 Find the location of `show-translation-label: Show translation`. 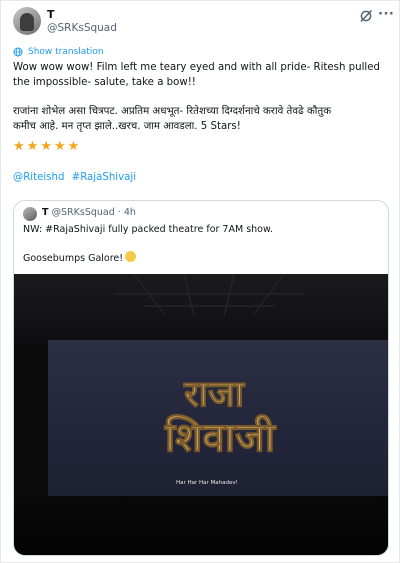

show-translation-label: Show translation is located at coordinates (66, 52).